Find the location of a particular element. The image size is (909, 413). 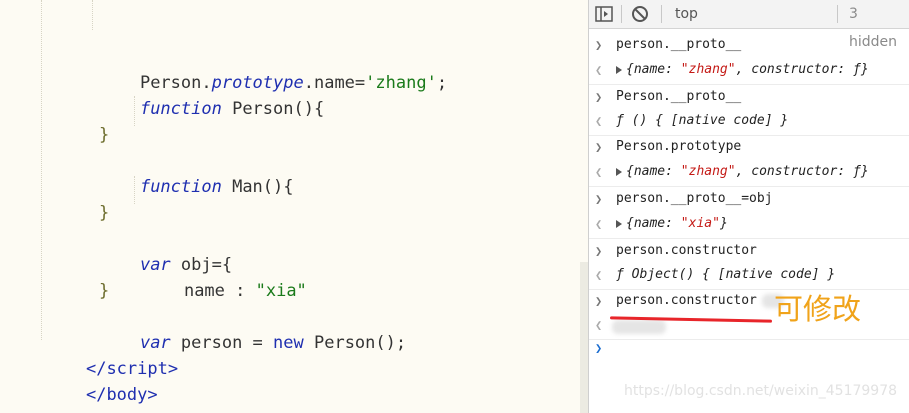

console-input-row: ❯ person.constructor is located at coordinates (749, 252).